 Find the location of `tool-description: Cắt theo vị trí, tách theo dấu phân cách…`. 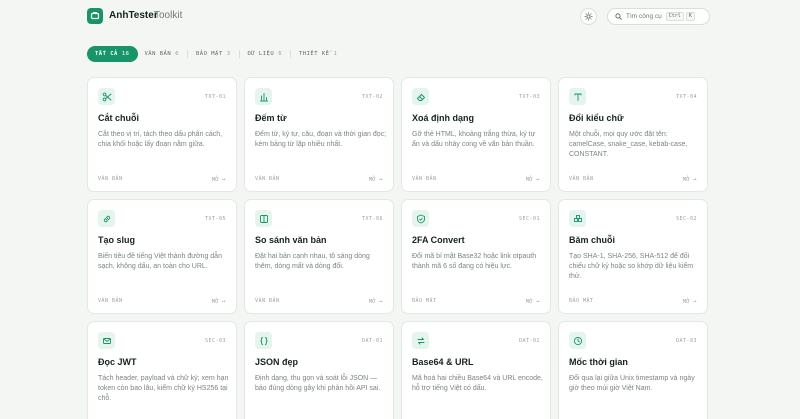

tool-description: Cắt theo vị trí, tách theo dấu phân cách… is located at coordinates (160, 139).